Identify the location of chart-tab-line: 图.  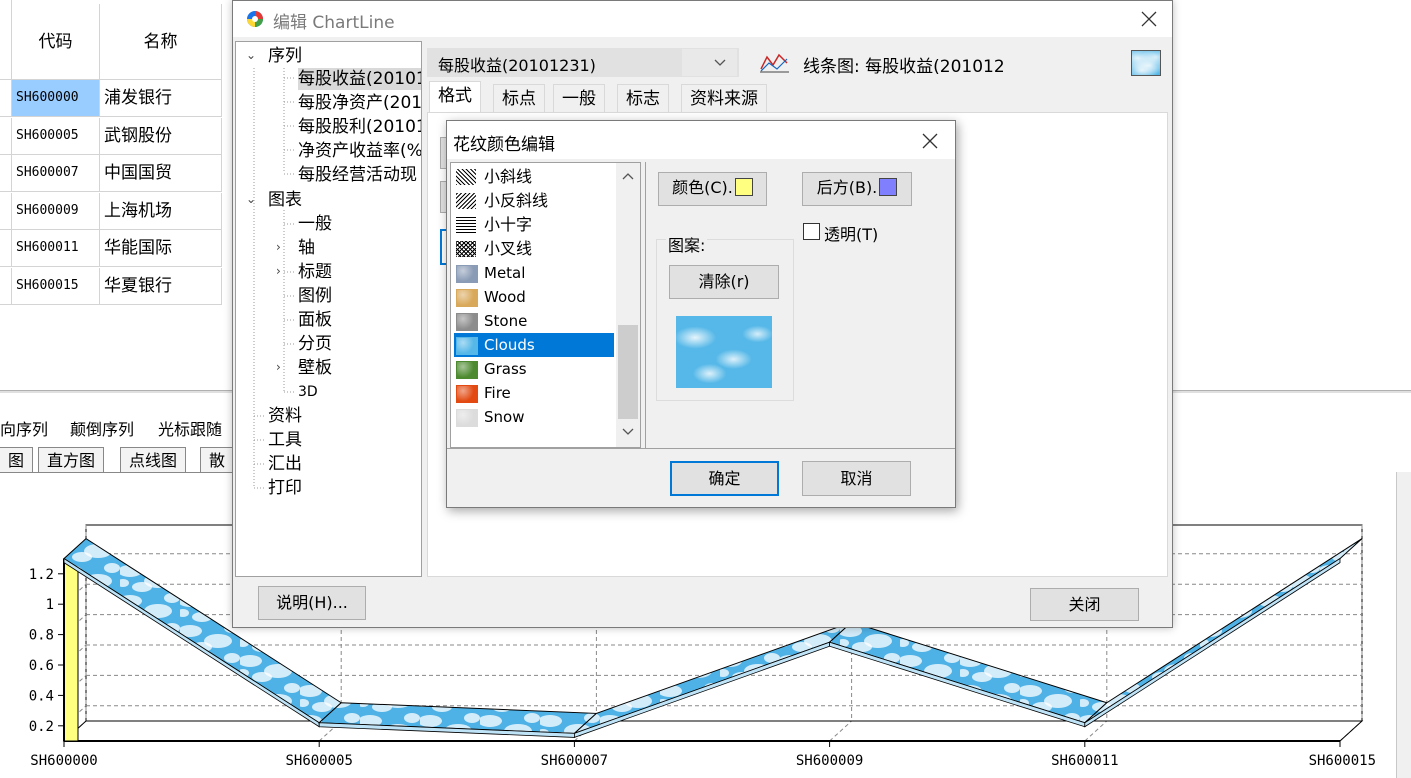
(17, 460).